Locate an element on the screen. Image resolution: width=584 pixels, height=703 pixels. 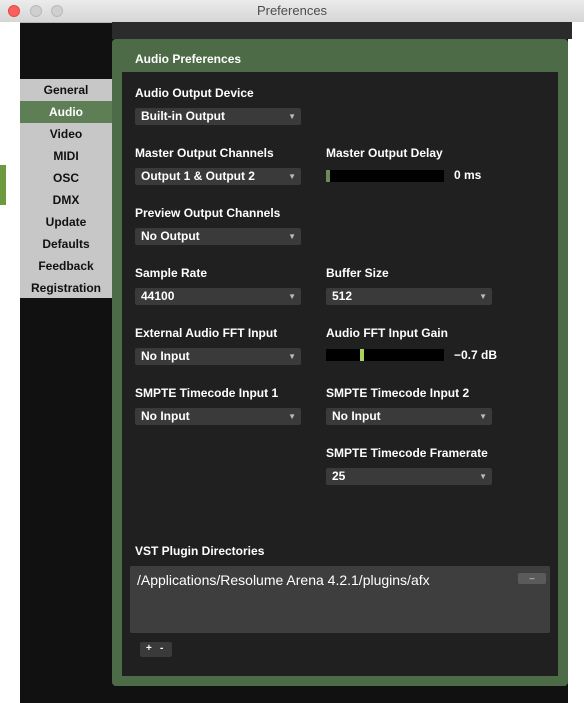
fft-gain-value: −0.7 dB is located at coordinates (476, 355).